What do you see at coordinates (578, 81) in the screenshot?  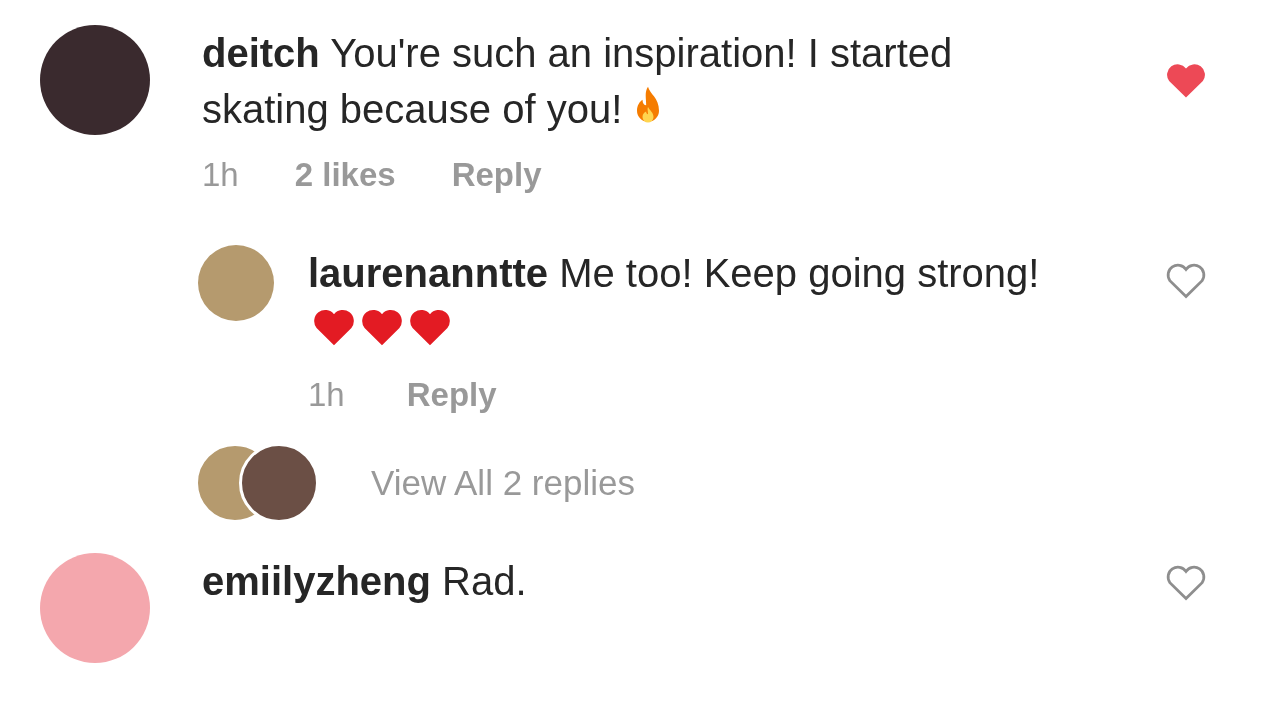 I see `comment-text: deitch You're such an inspiration! I started skating because of you!` at bounding box center [578, 81].